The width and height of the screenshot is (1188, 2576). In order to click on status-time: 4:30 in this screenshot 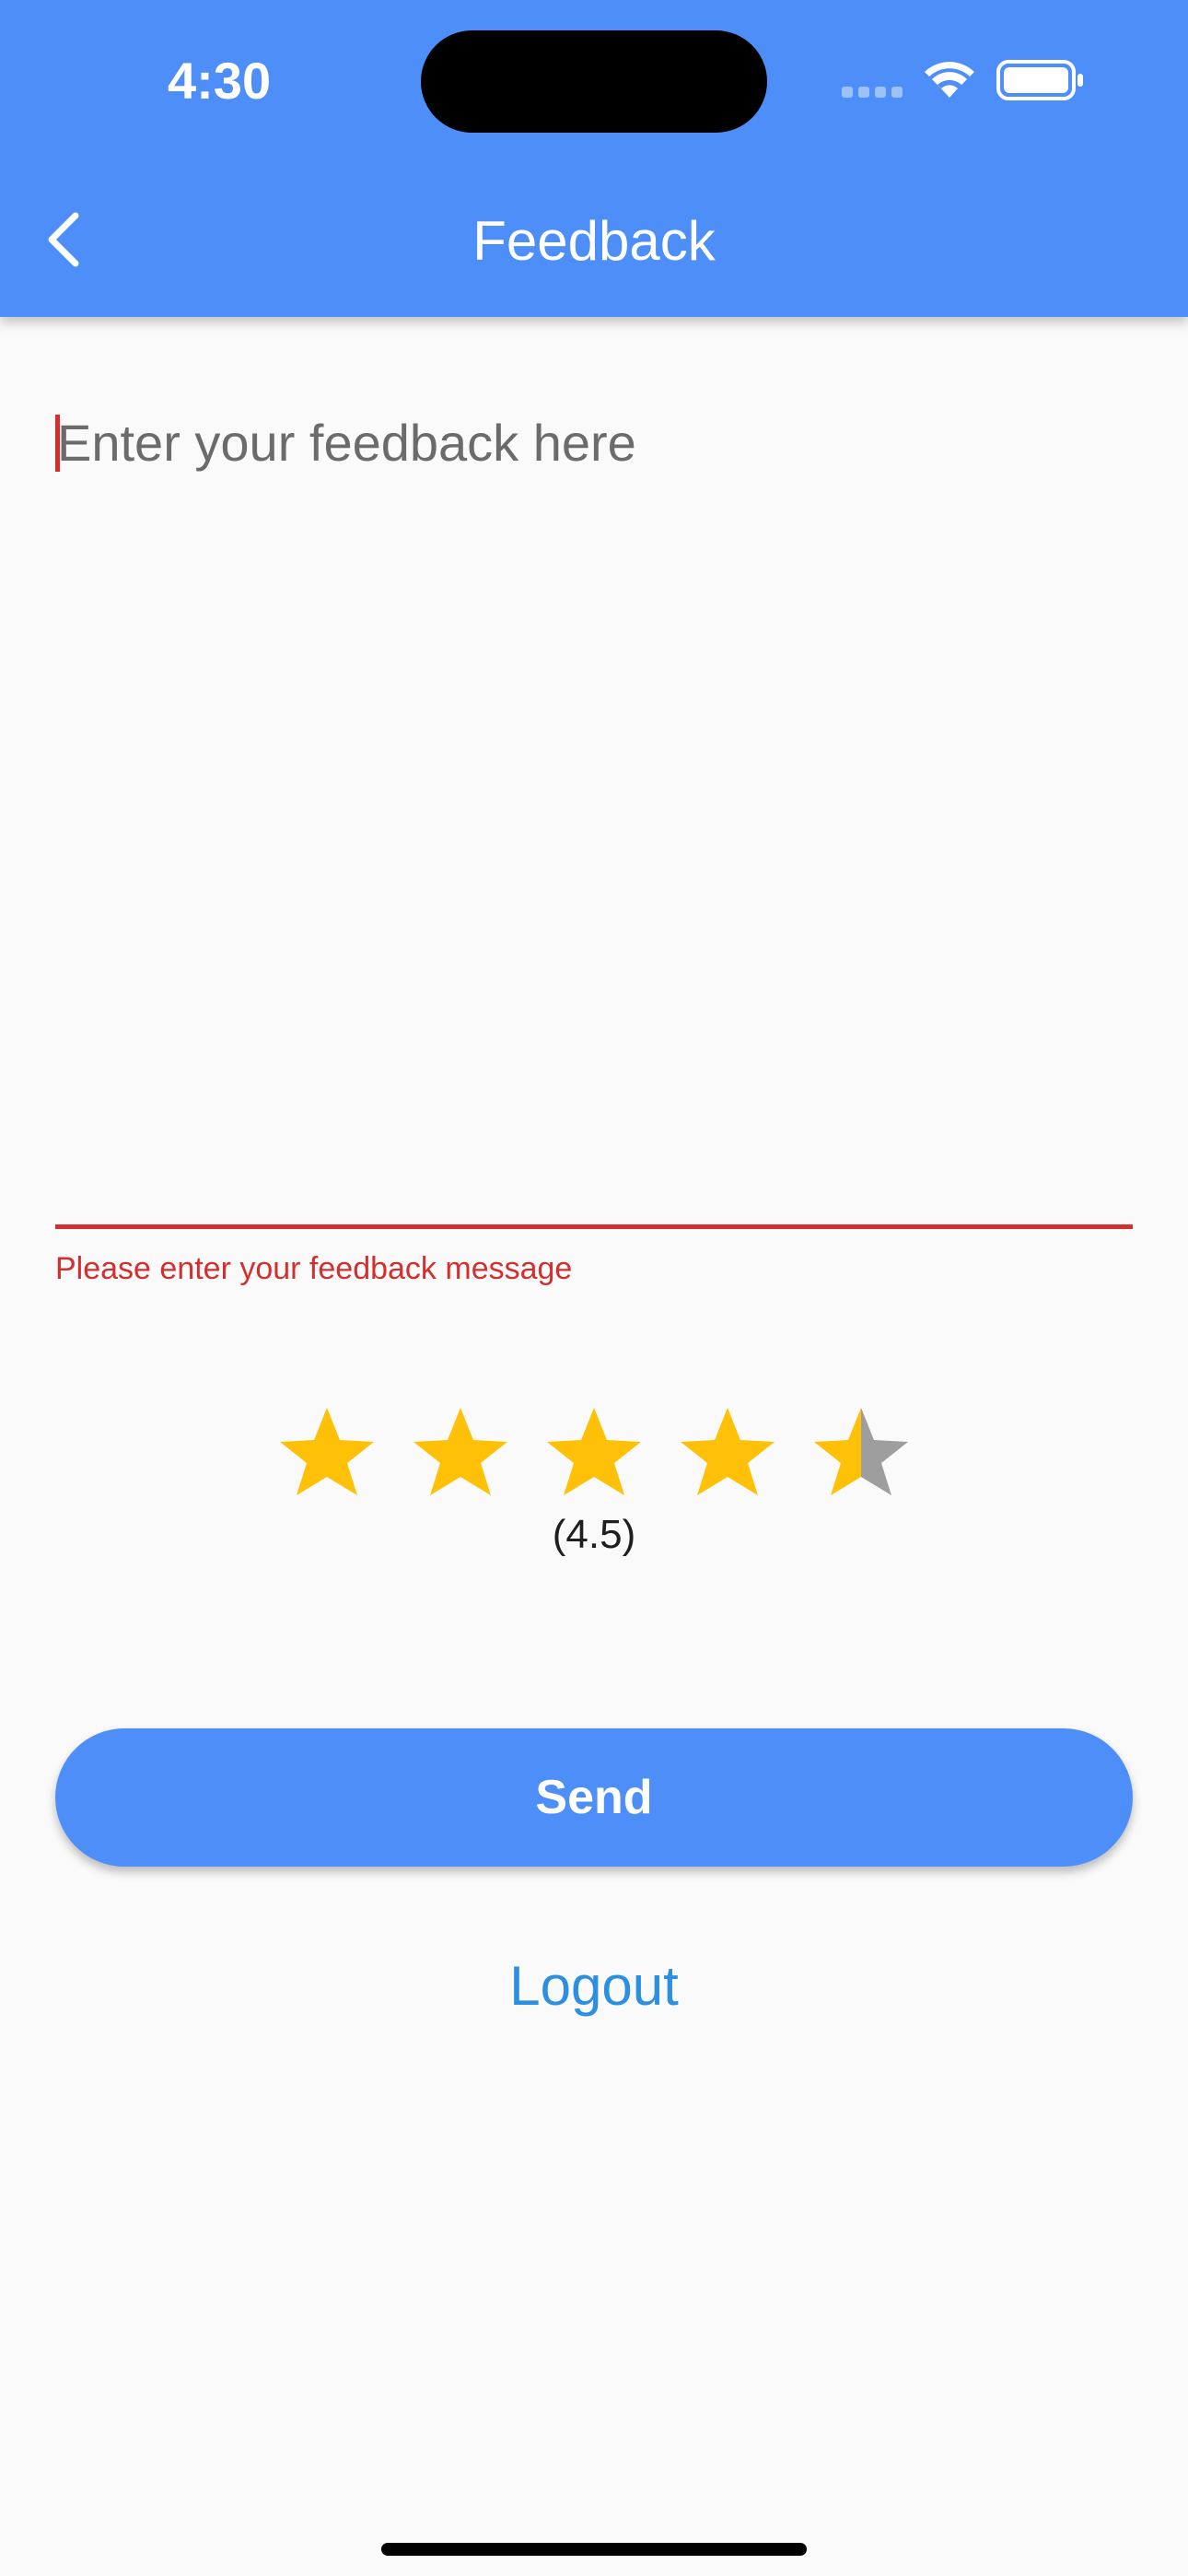, I will do `click(220, 81)`.